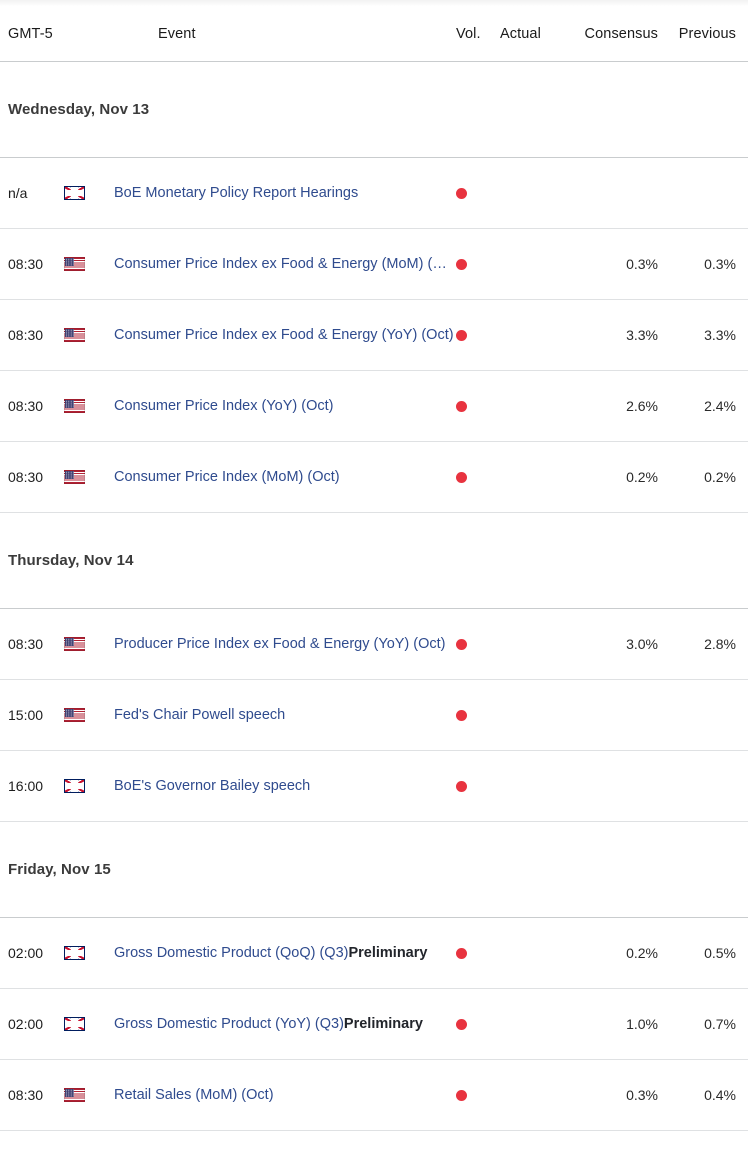  I want to click on previous-value: 0.7%, so click(720, 1024).